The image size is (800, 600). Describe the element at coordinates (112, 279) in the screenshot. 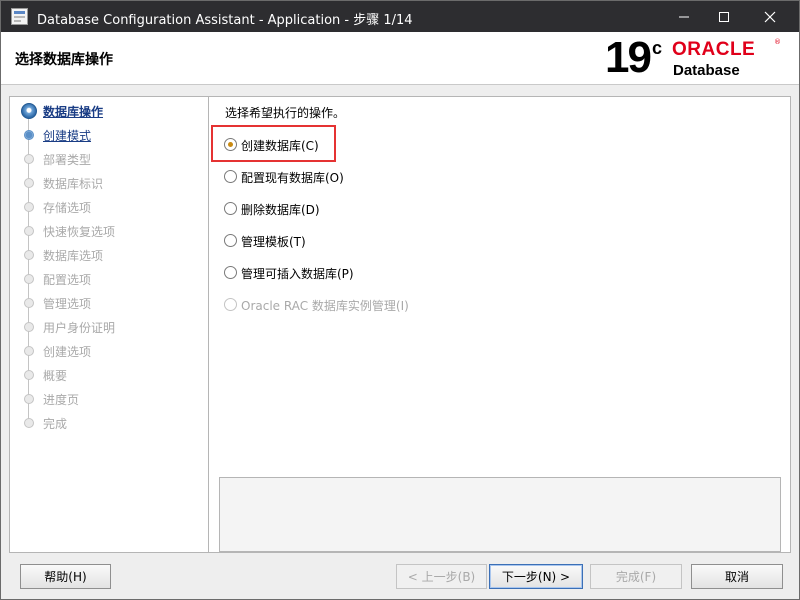

I see `step-item-config-options: 配置选项` at that location.